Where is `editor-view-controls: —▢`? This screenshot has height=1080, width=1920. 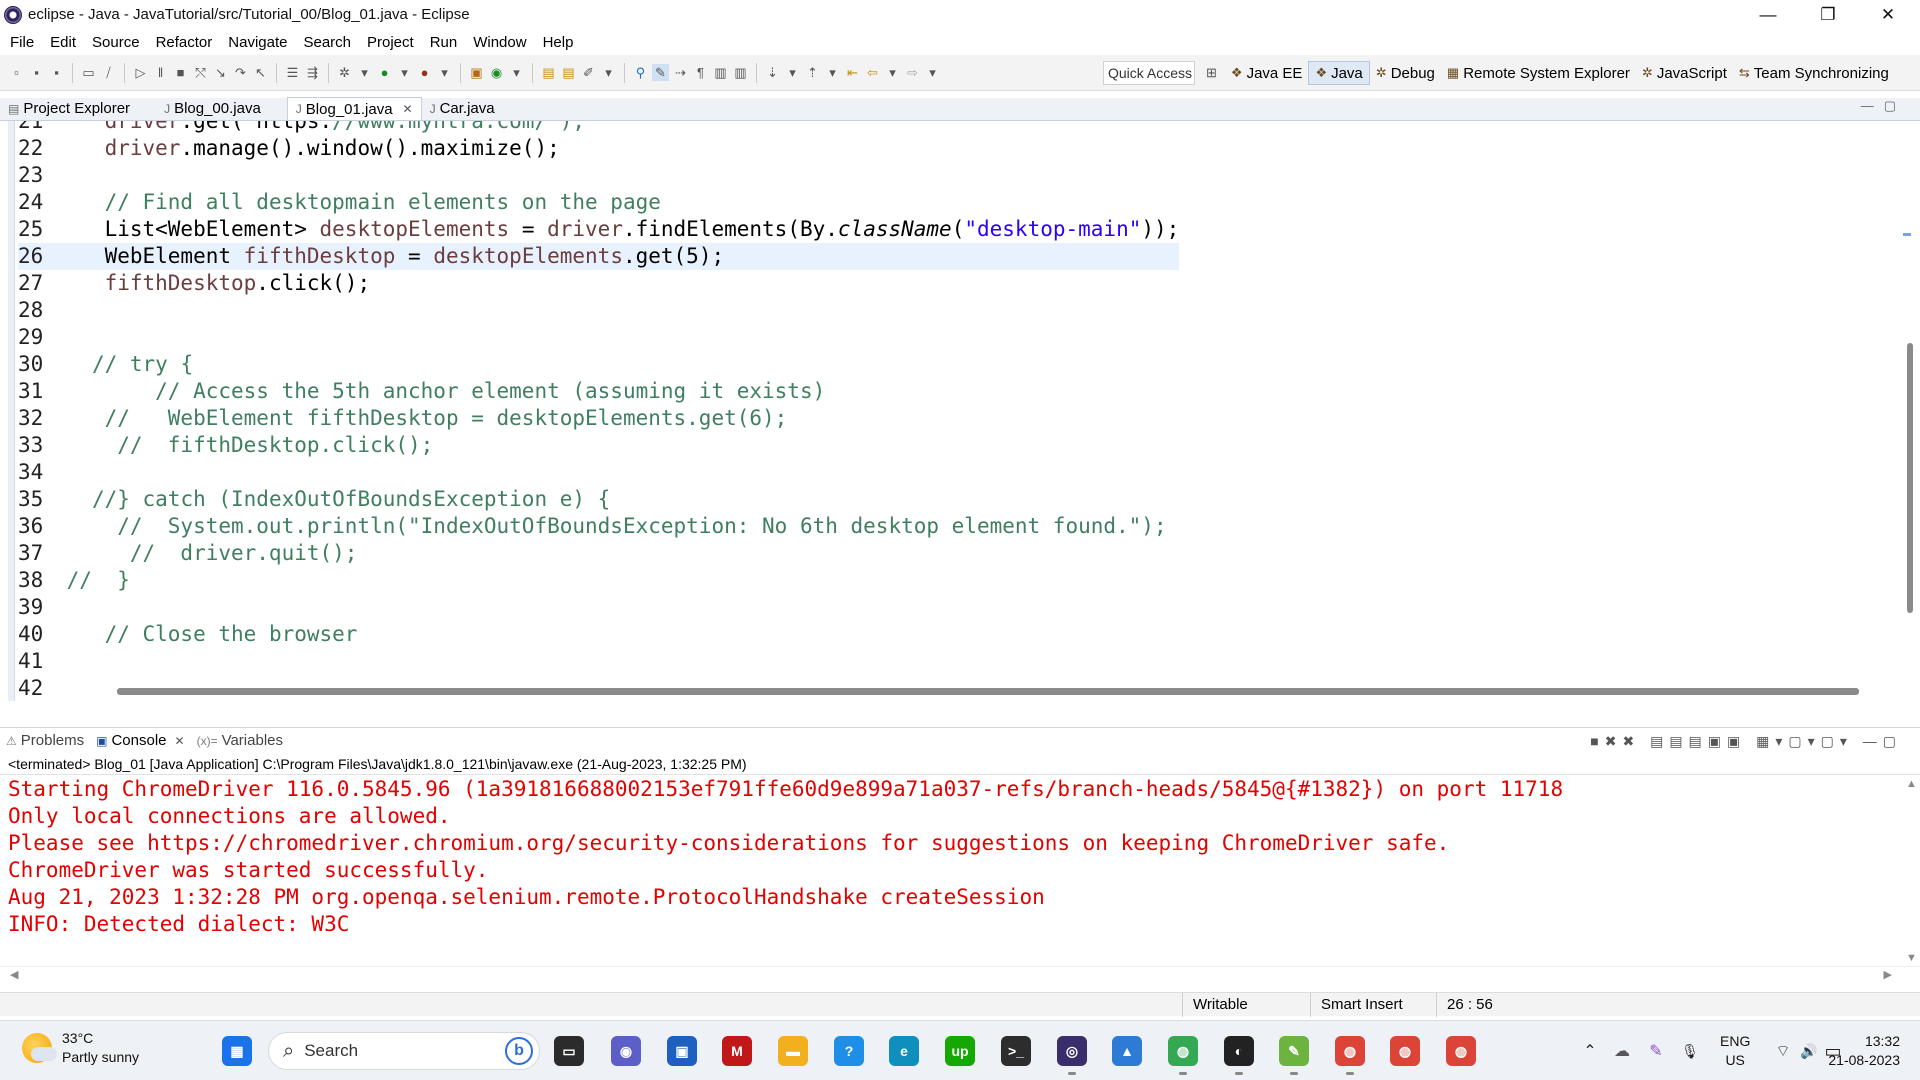 editor-view-controls: —▢ is located at coordinates (1883, 106).